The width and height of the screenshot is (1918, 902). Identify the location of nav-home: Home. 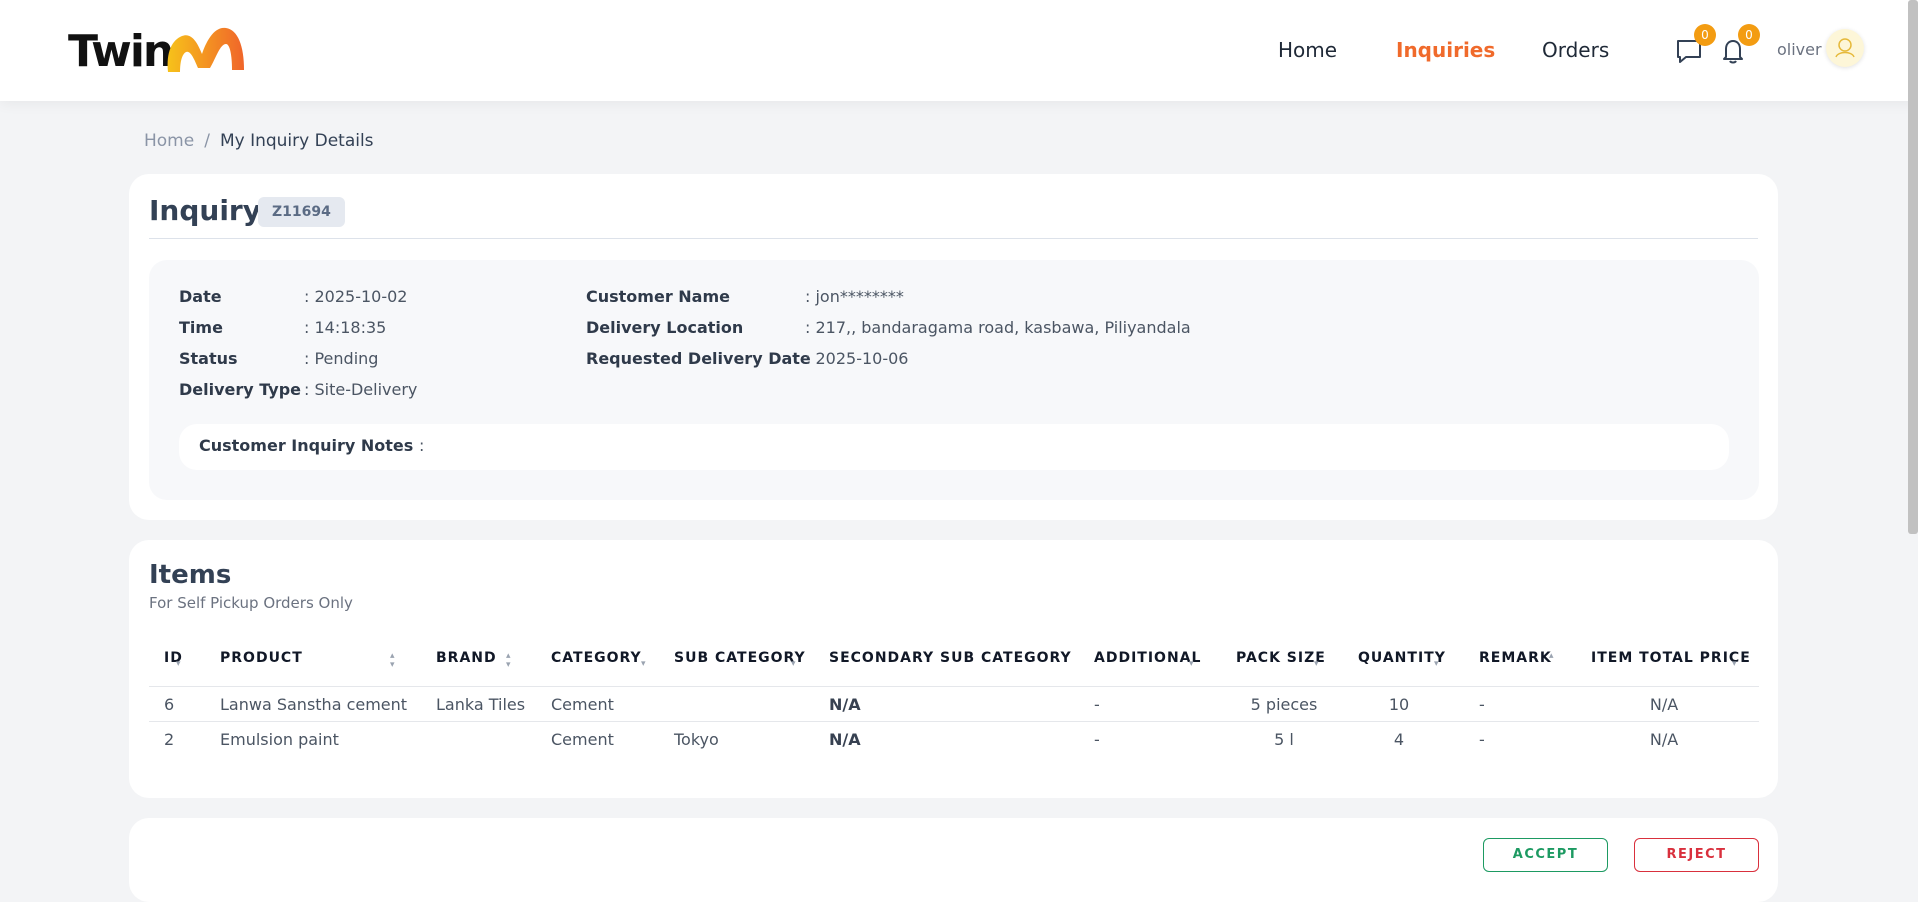
(1307, 50).